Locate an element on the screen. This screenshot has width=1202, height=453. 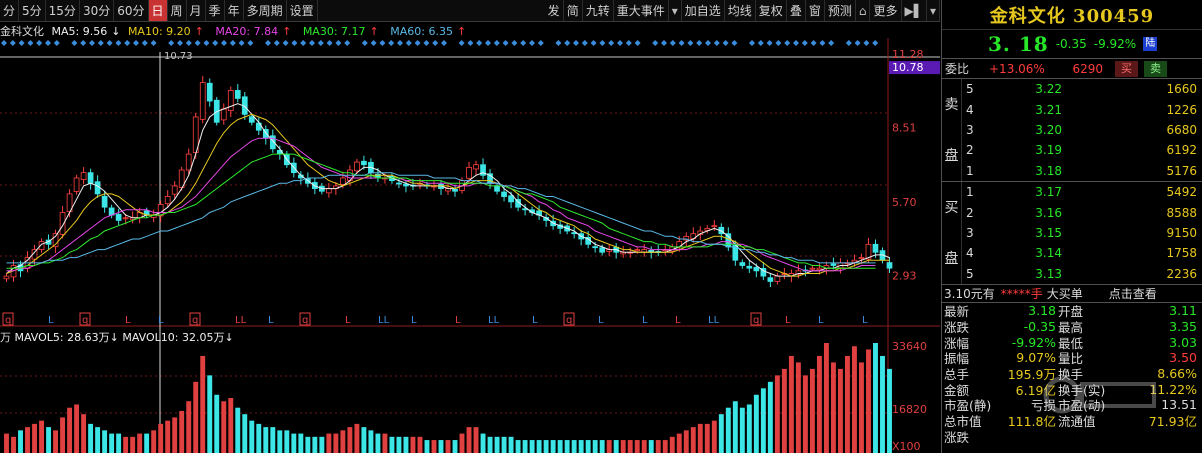
period-tab-3: 30分 is located at coordinates (97, 10).